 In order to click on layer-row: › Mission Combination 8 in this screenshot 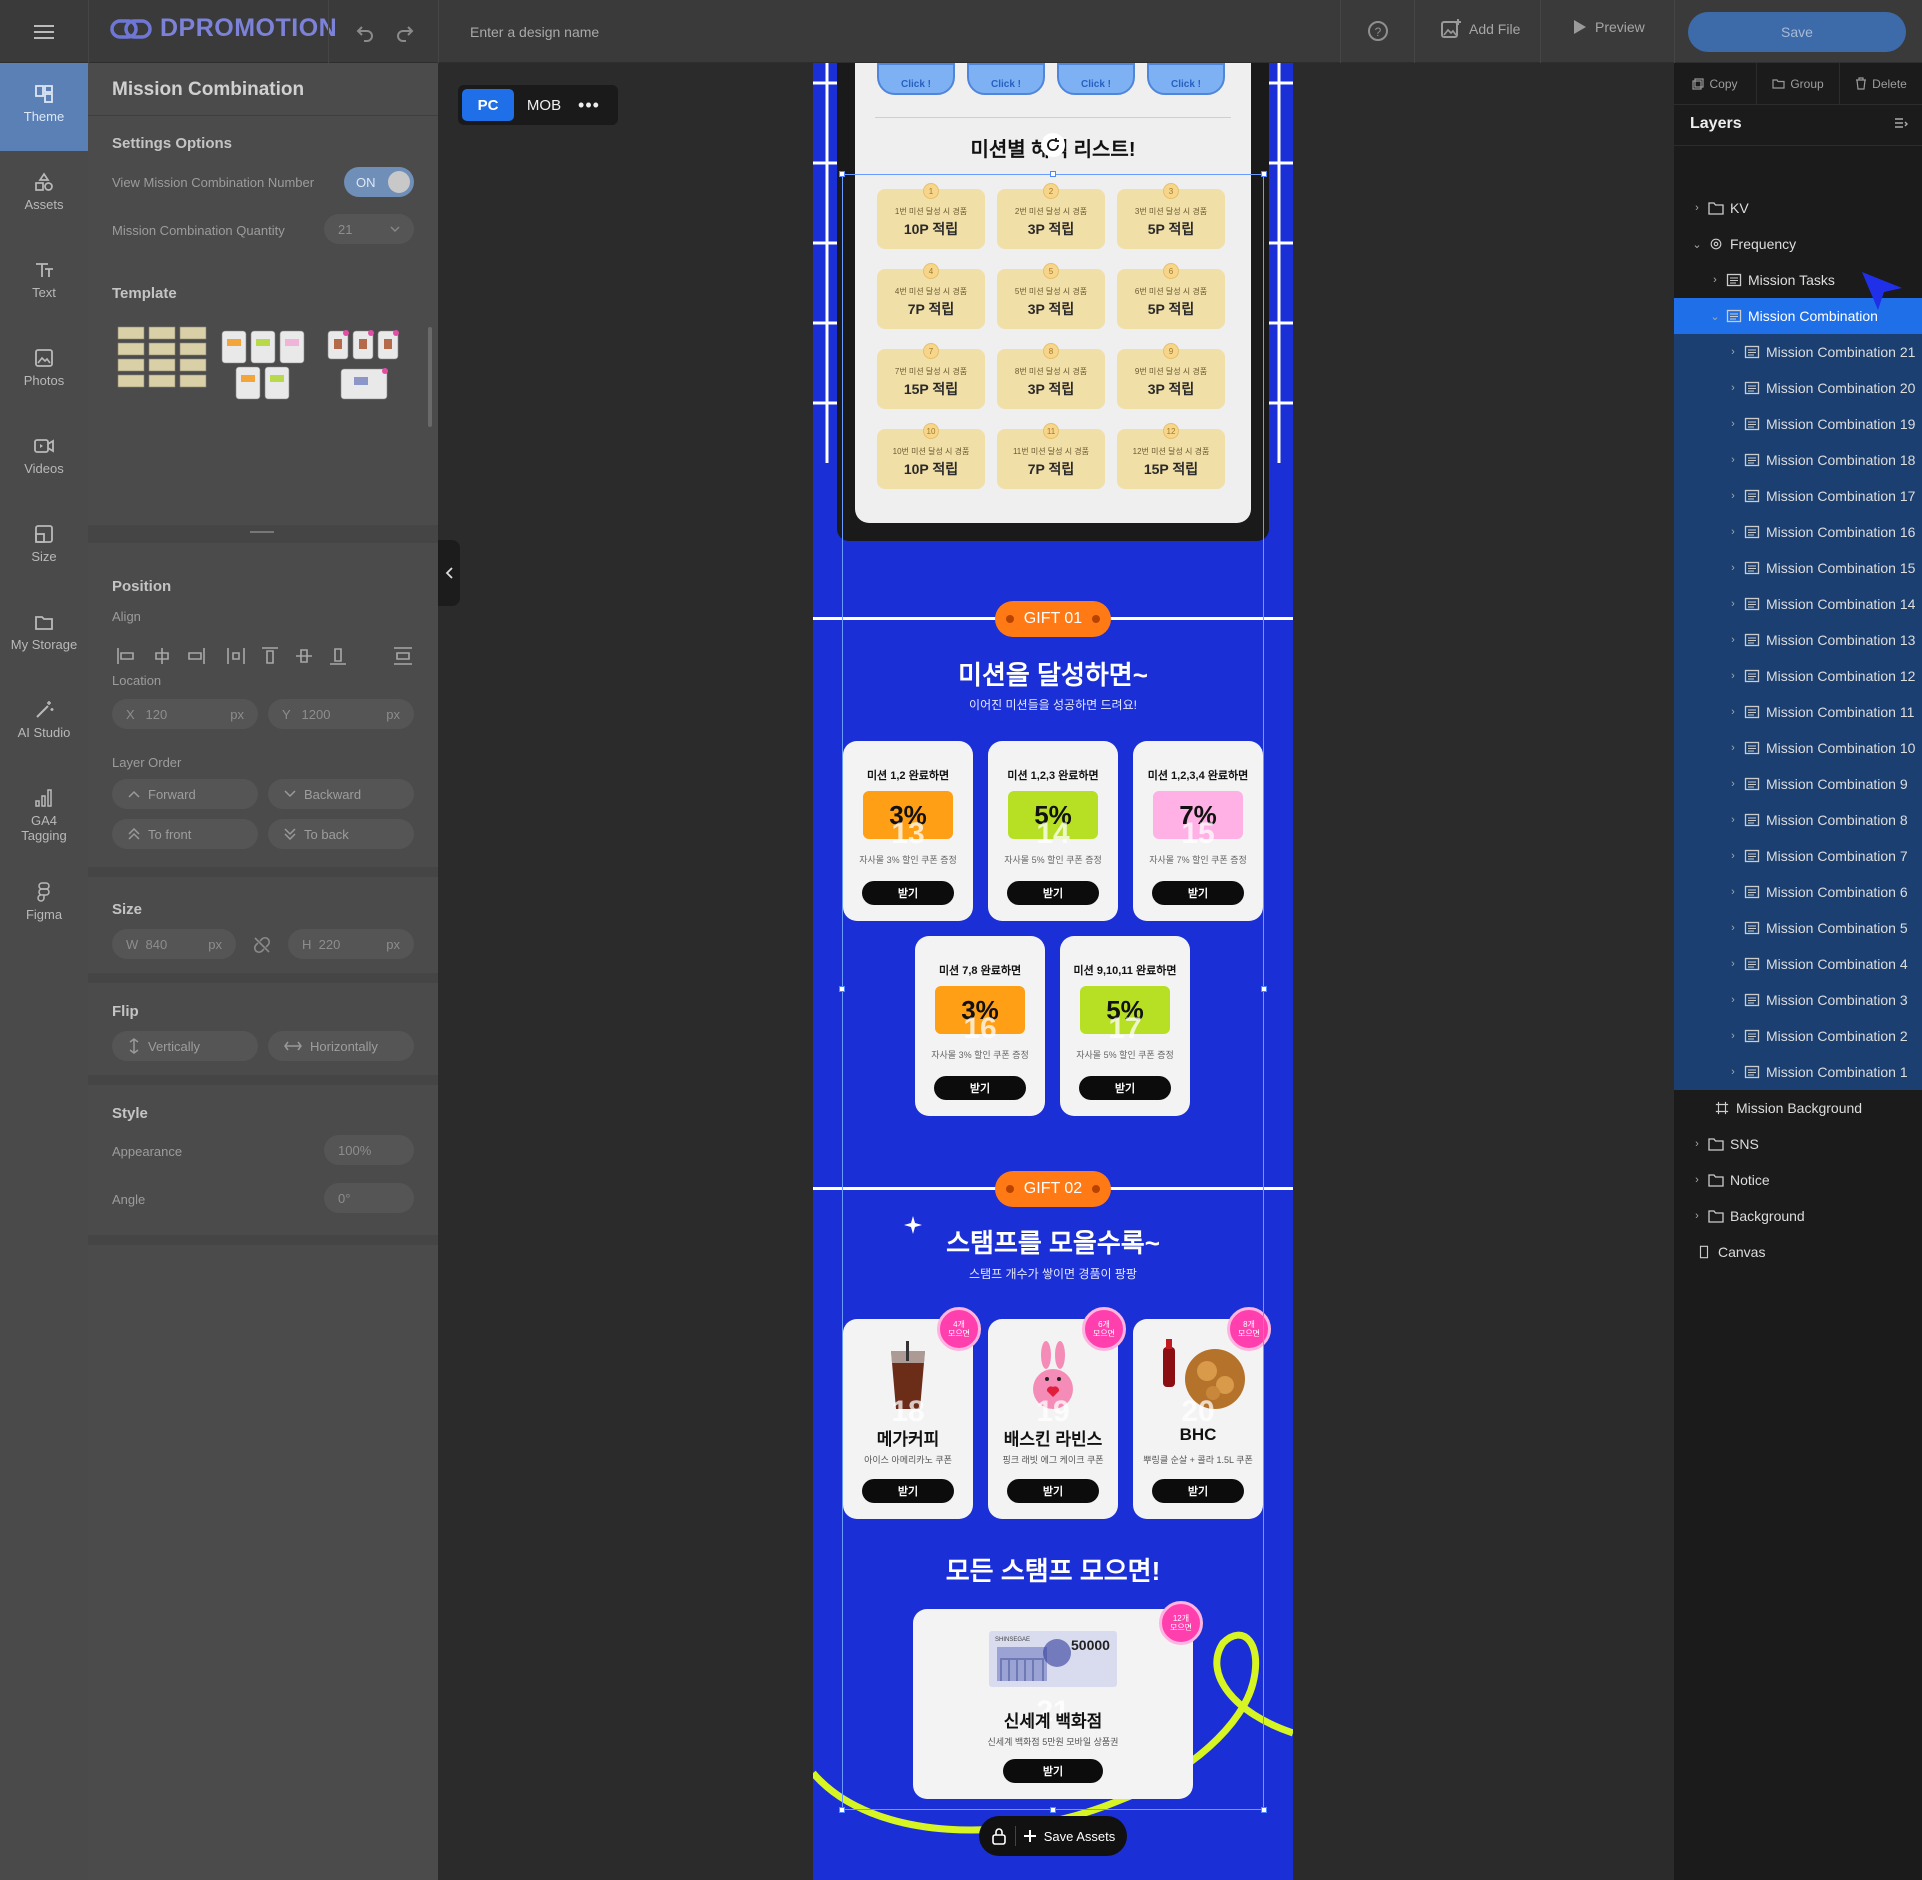, I will do `click(1798, 820)`.